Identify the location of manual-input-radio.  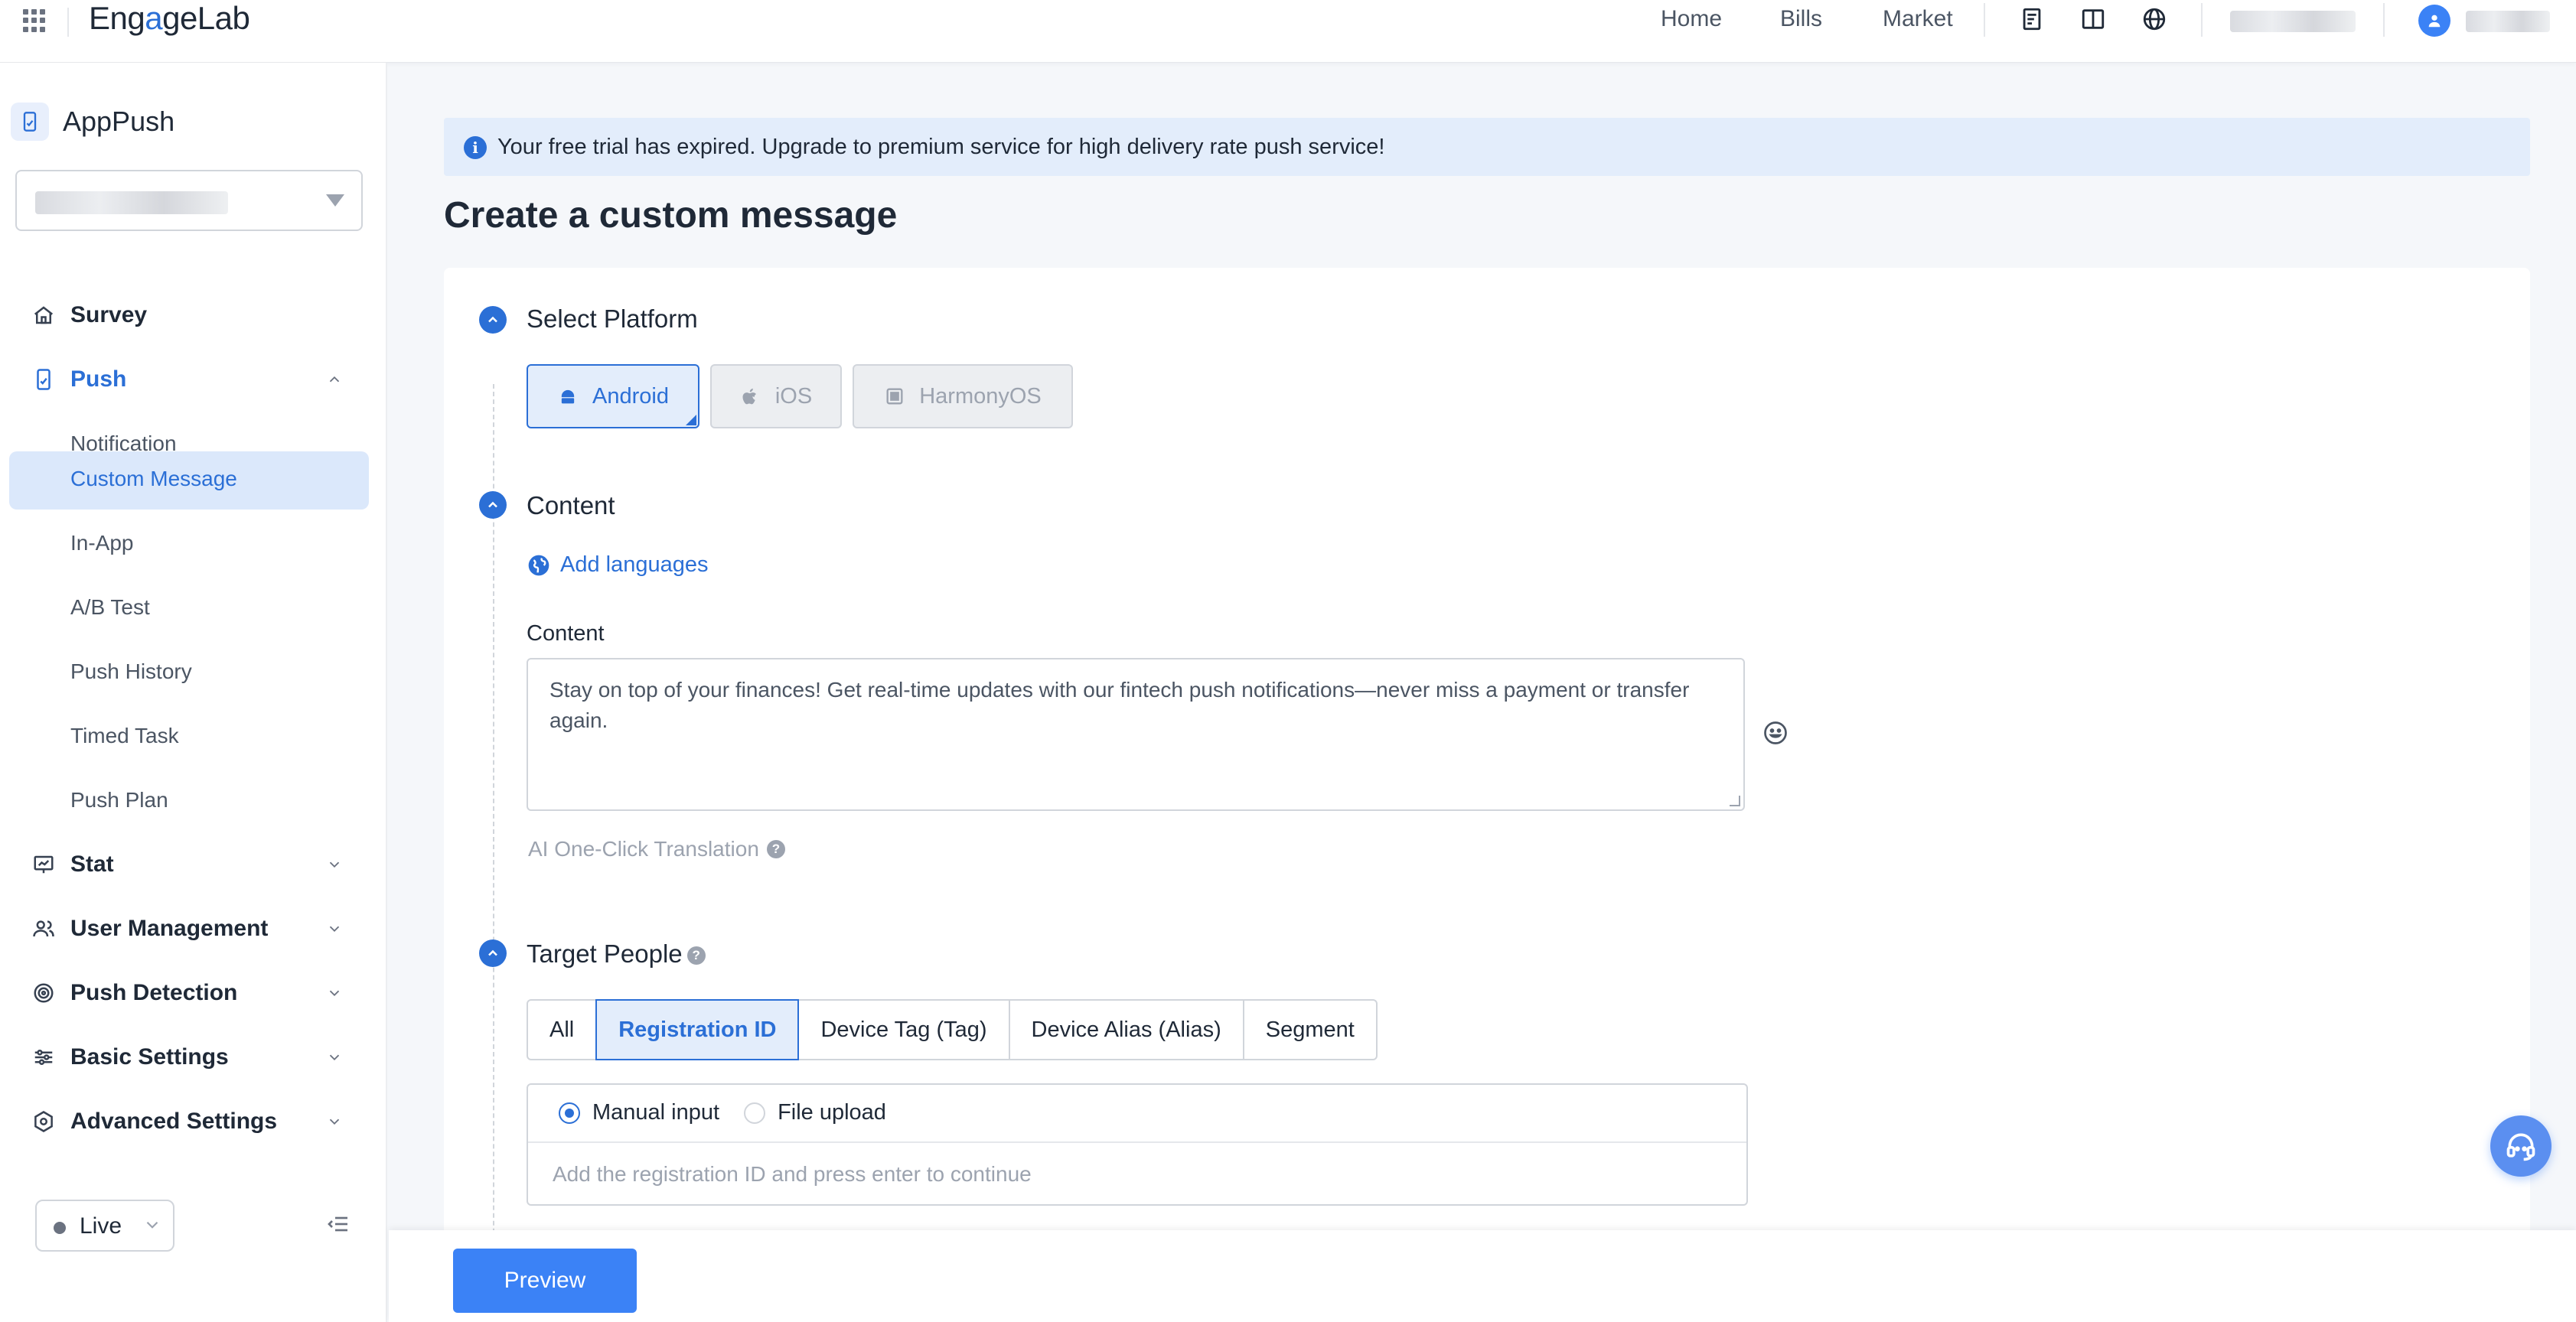
(569, 1113).